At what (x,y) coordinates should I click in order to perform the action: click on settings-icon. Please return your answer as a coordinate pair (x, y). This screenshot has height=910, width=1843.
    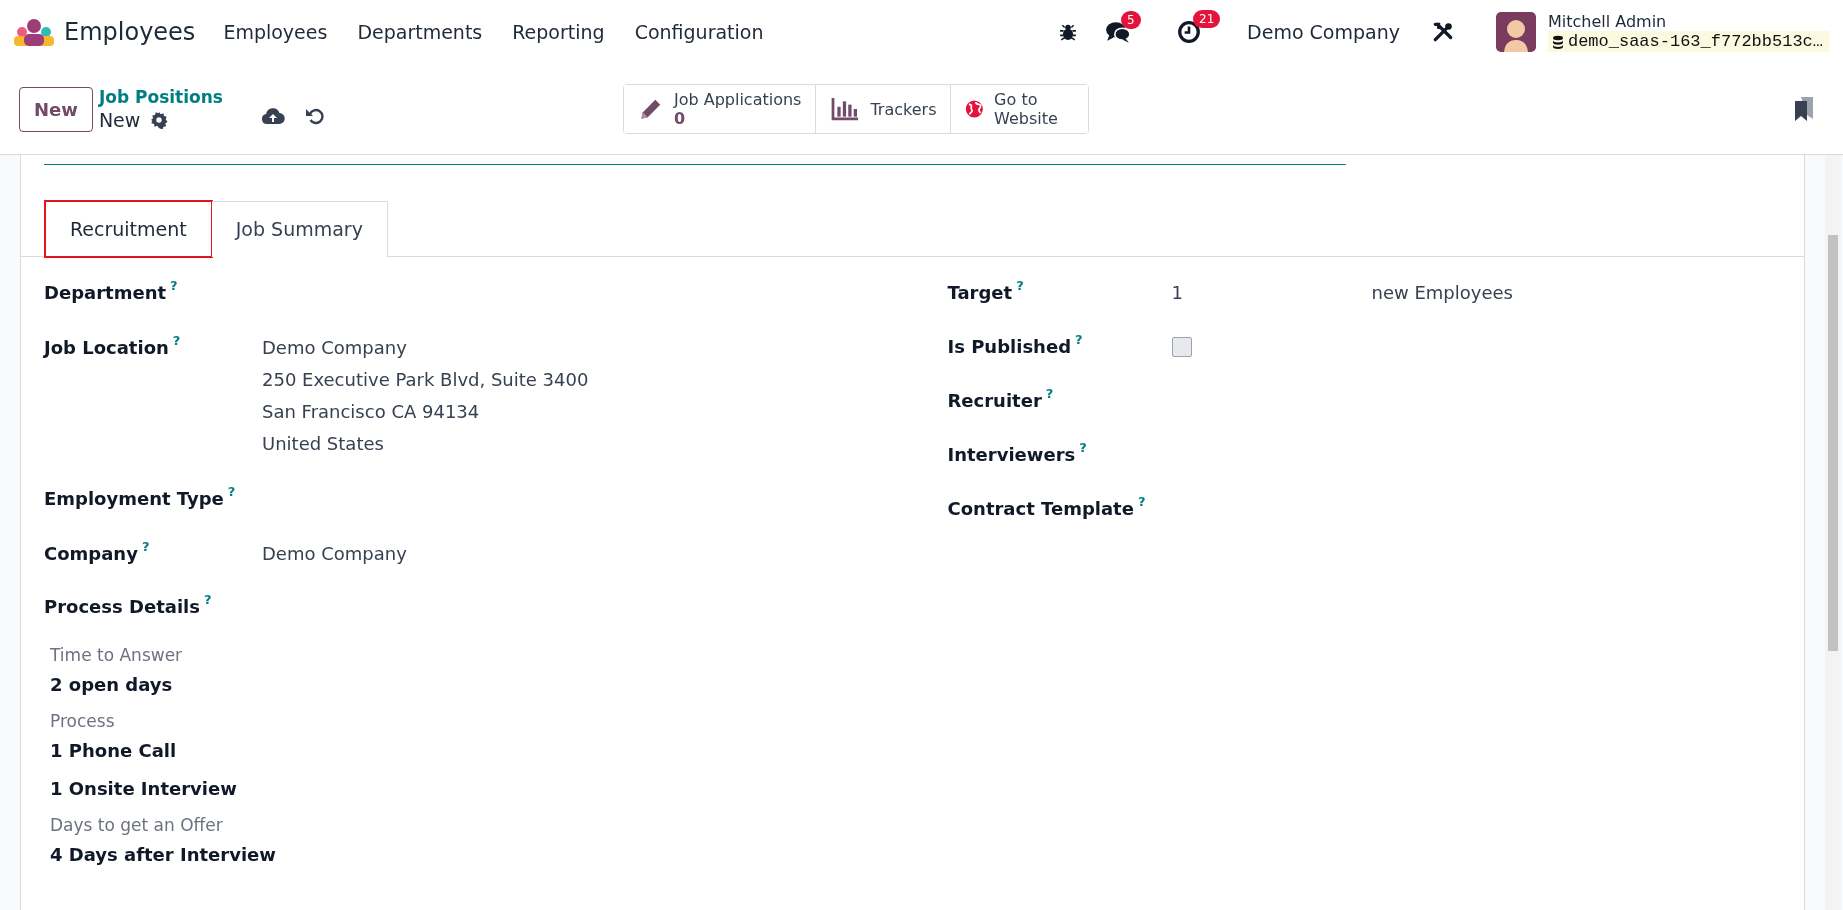
    Looking at the image, I should click on (159, 120).